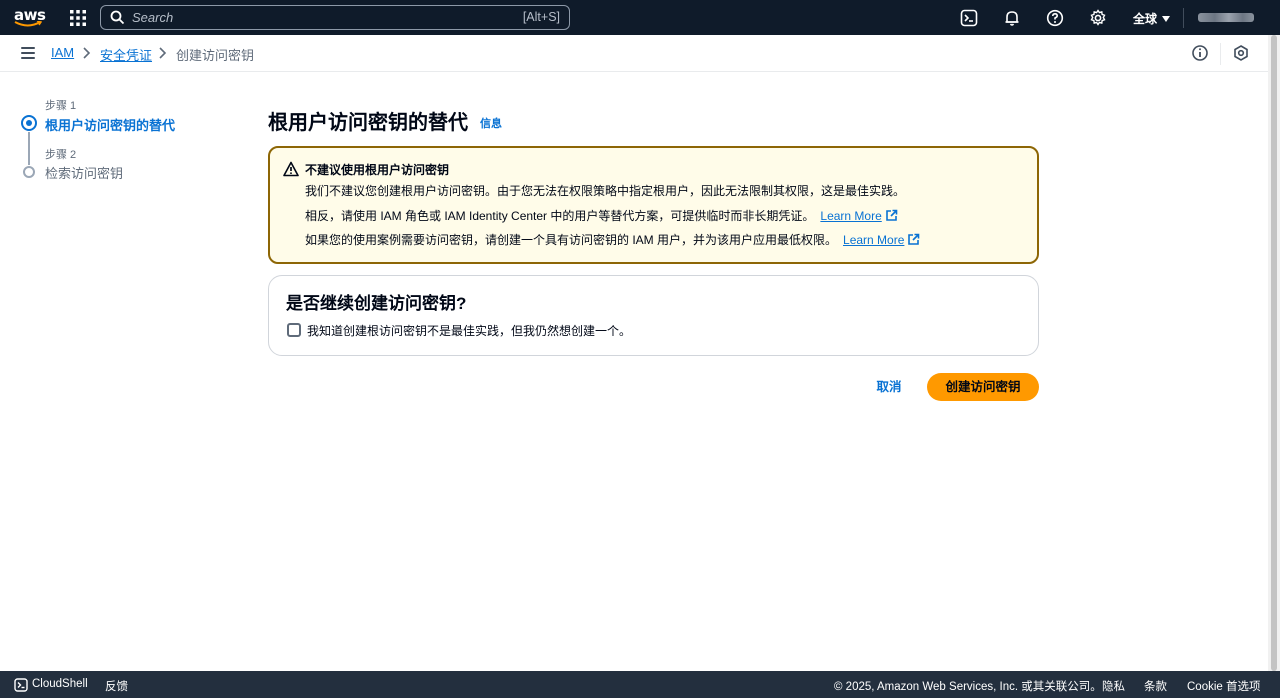  I want to click on breadcrumb-iam: IAM, so click(62, 52).